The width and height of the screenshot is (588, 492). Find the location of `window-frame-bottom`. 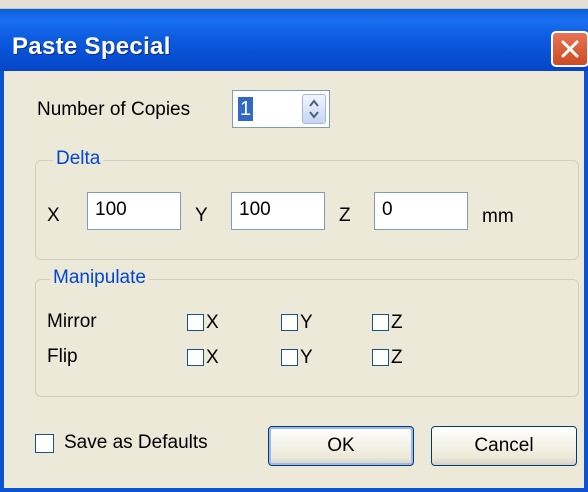

window-frame-bottom is located at coordinates (294, 490).